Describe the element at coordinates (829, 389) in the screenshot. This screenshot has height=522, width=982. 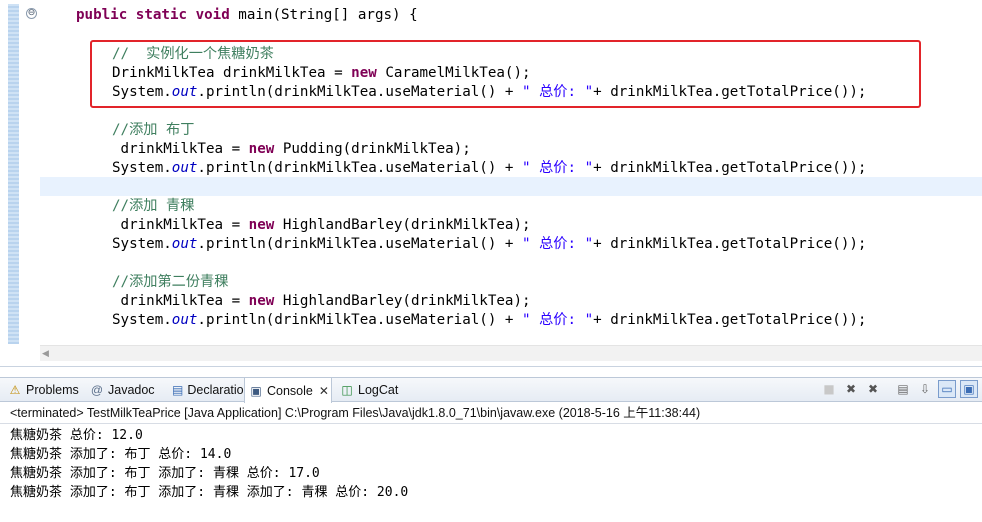
I see `terminate-icon: ■` at that location.